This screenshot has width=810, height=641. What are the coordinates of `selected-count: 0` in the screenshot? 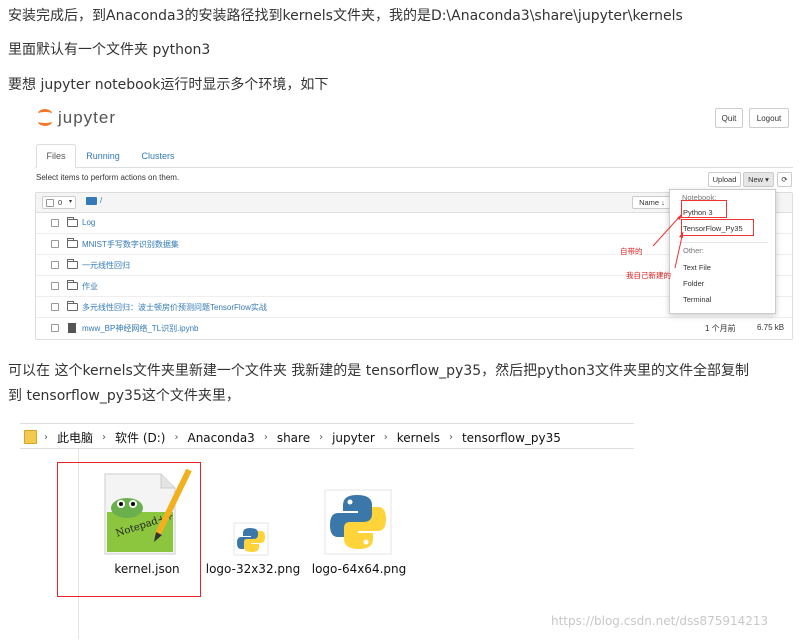 It's located at (60, 202).